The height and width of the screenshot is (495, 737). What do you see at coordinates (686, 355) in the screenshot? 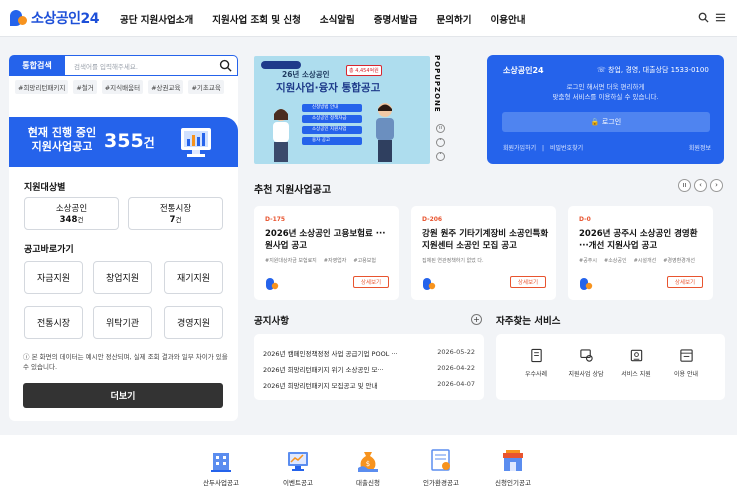
I see `guide-icon` at bounding box center [686, 355].